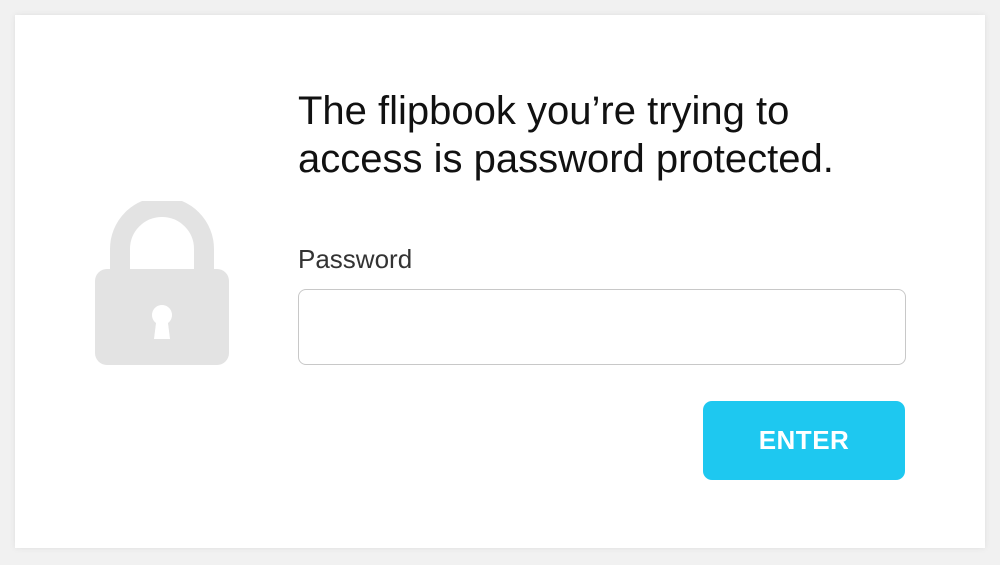 This screenshot has width=1000, height=565. I want to click on enter-button: ENTER, so click(804, 440).